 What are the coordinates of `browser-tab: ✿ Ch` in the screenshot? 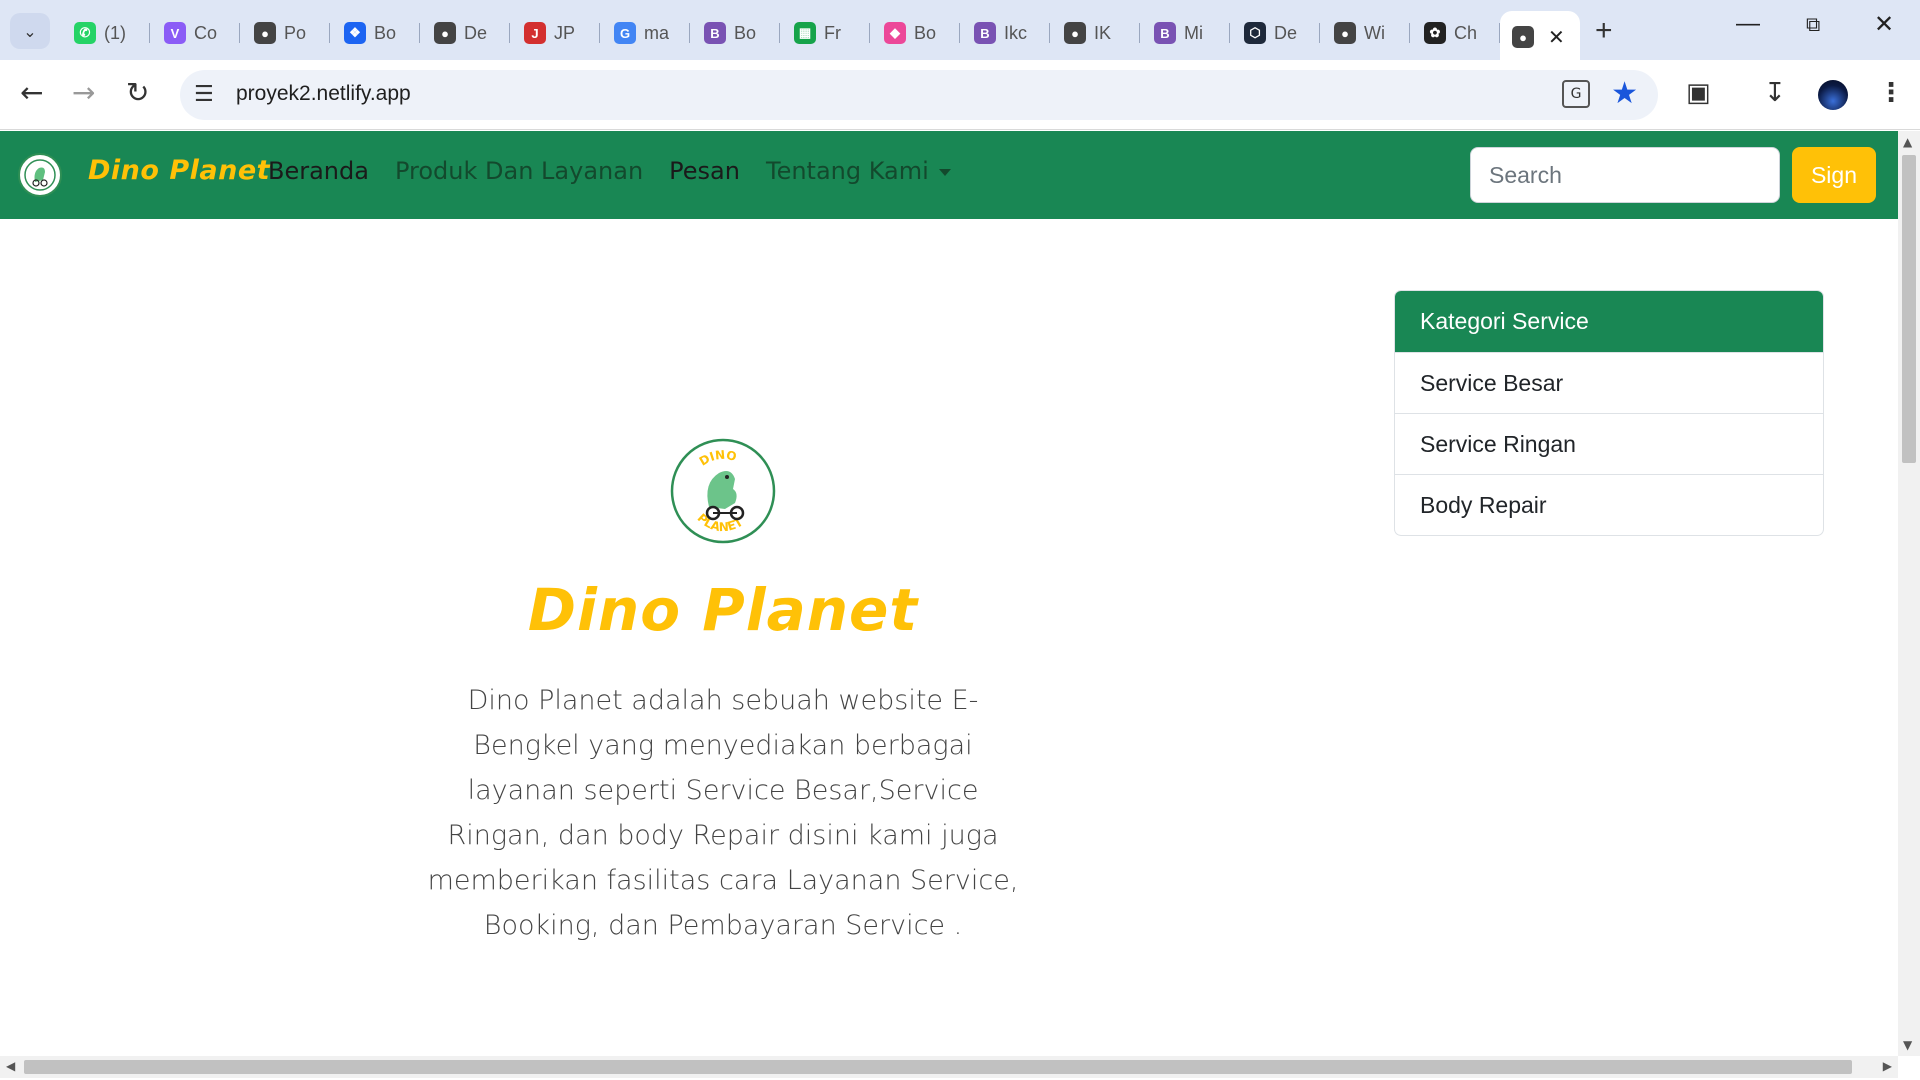 It's located at (1455, 33).